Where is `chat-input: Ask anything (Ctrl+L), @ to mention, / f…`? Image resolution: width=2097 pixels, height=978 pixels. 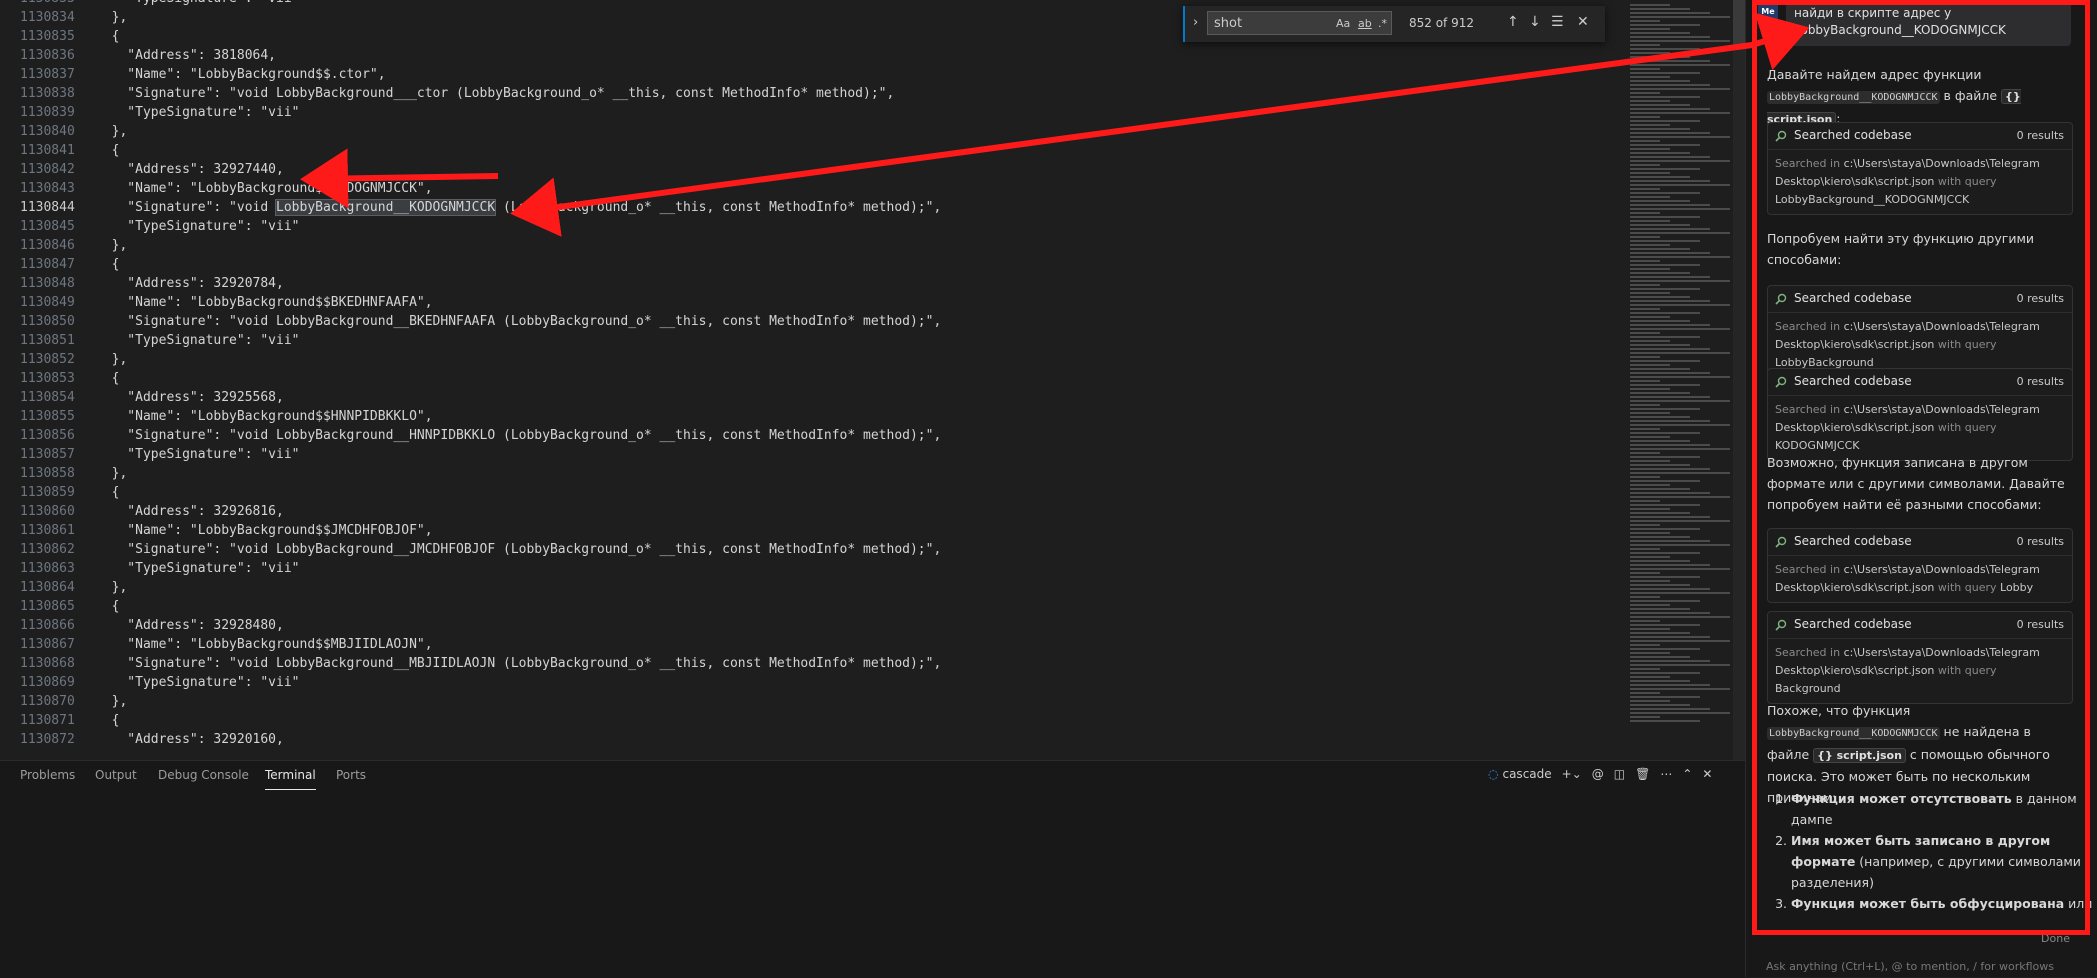
chat-input: Ask anything (Ctrl+L), @ to mention, / f… is located at coordinates (1923, 966).